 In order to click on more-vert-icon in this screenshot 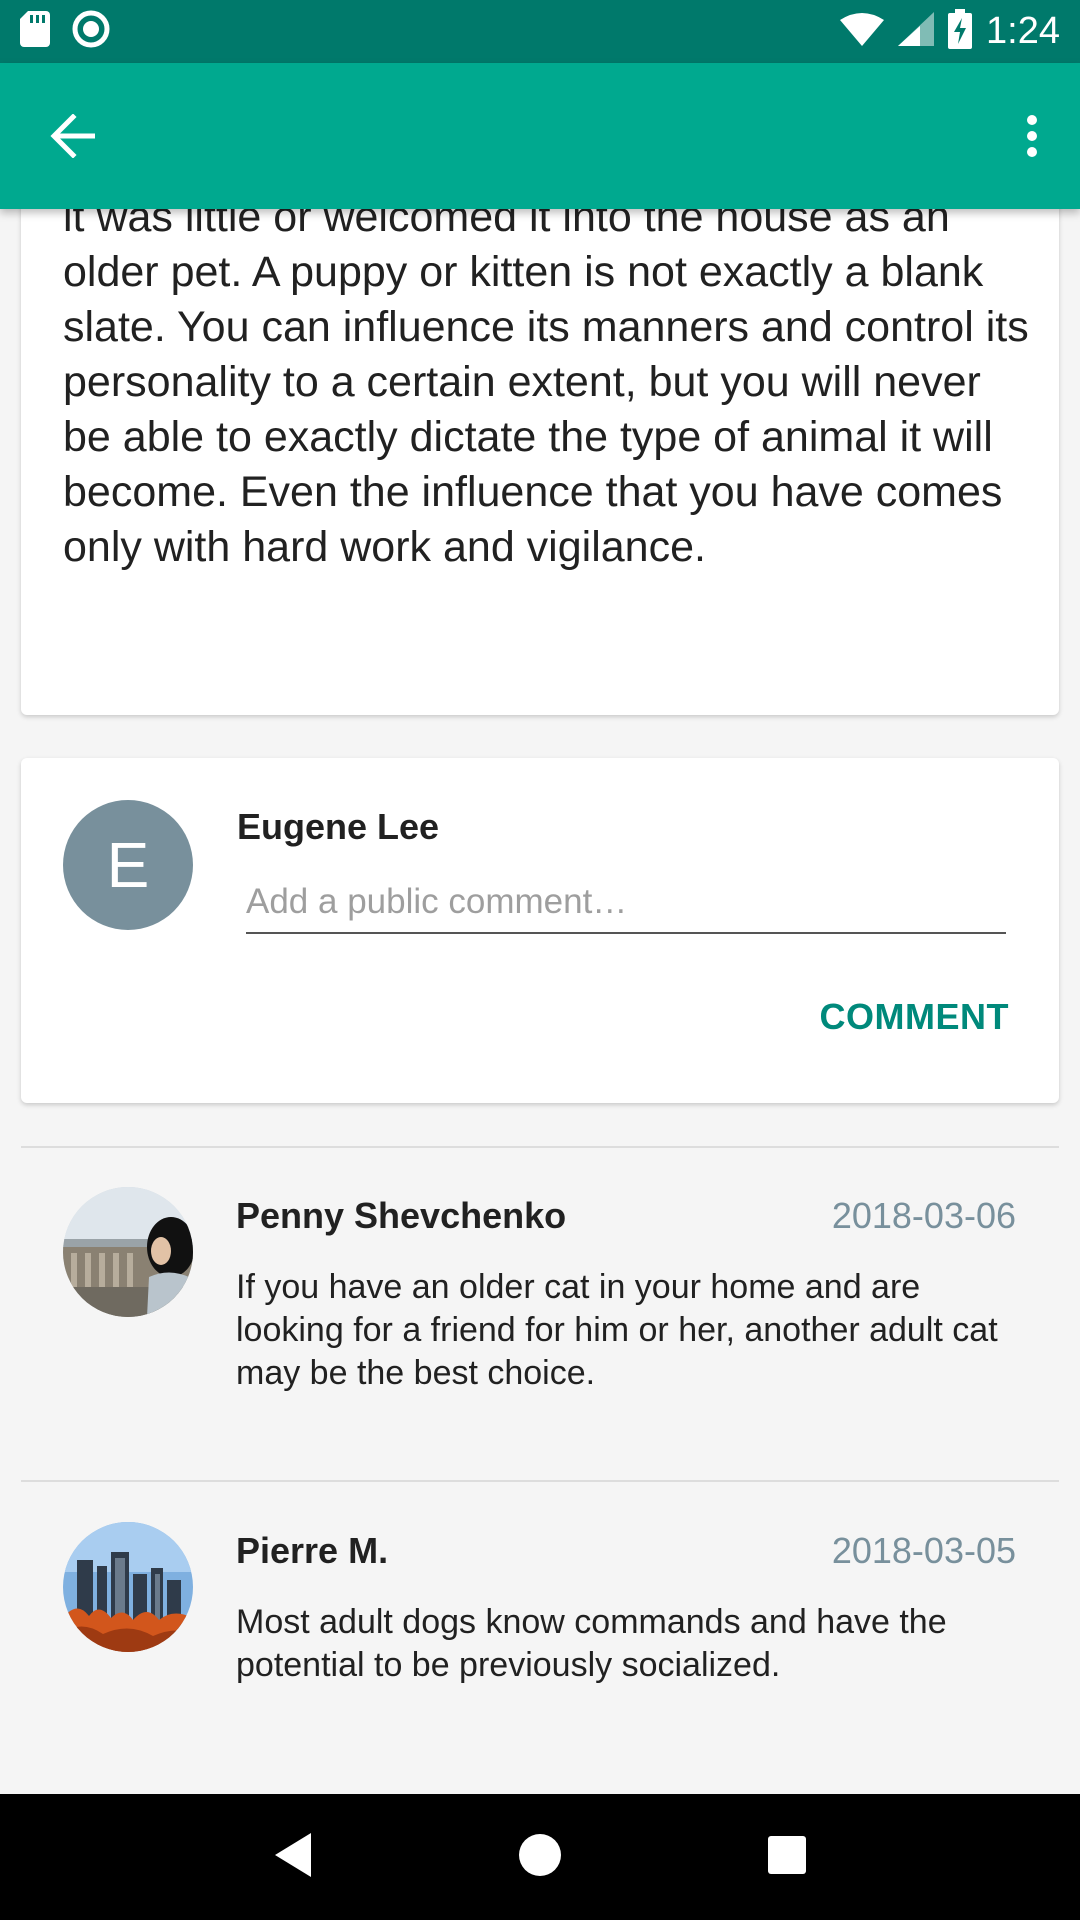, I will do `click(1032, 138)`.